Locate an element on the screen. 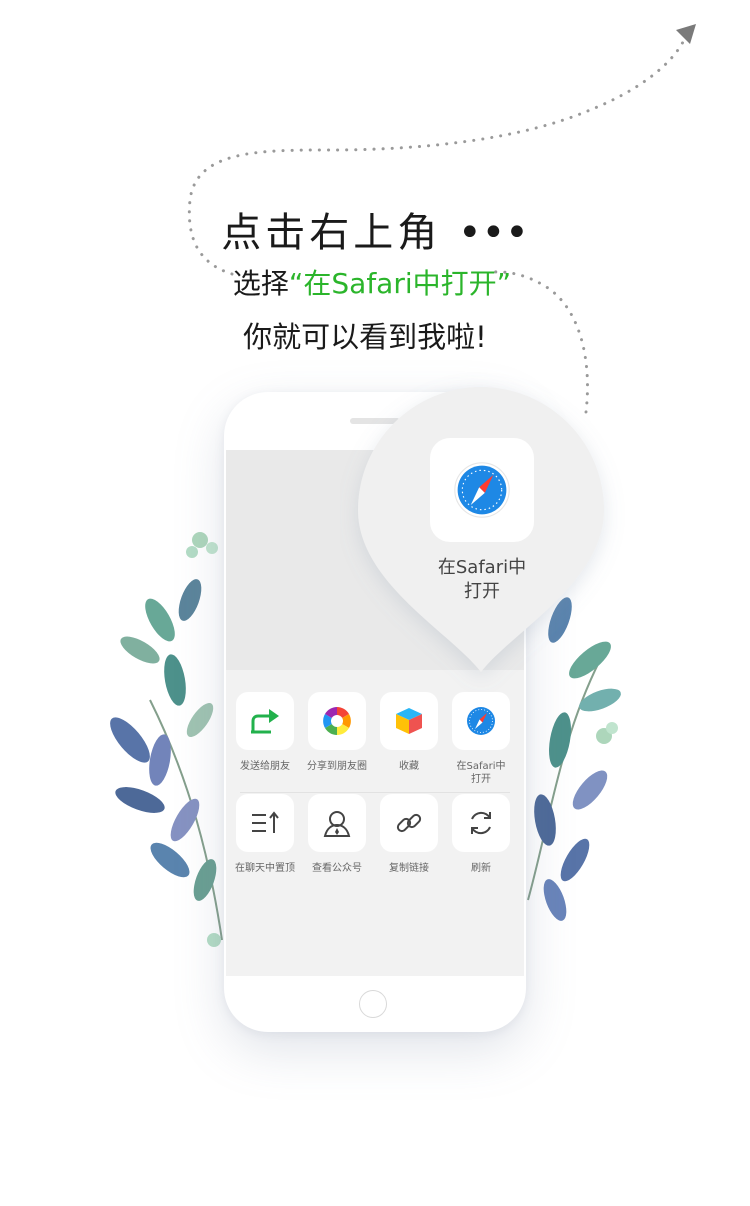 The image size is (750, 1206). share-item-label: 在Safari中打开 is located at coordinates (481, 773).